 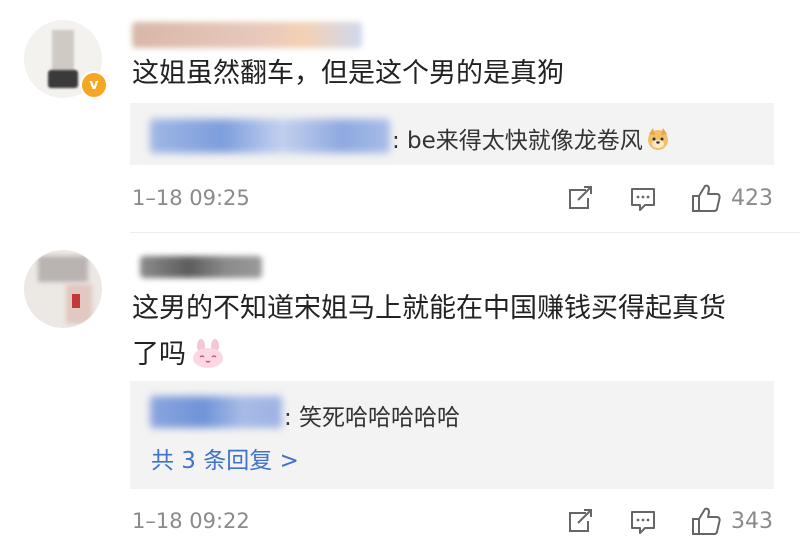 I want to click on like-count: 423, so click(x=752, y=198).